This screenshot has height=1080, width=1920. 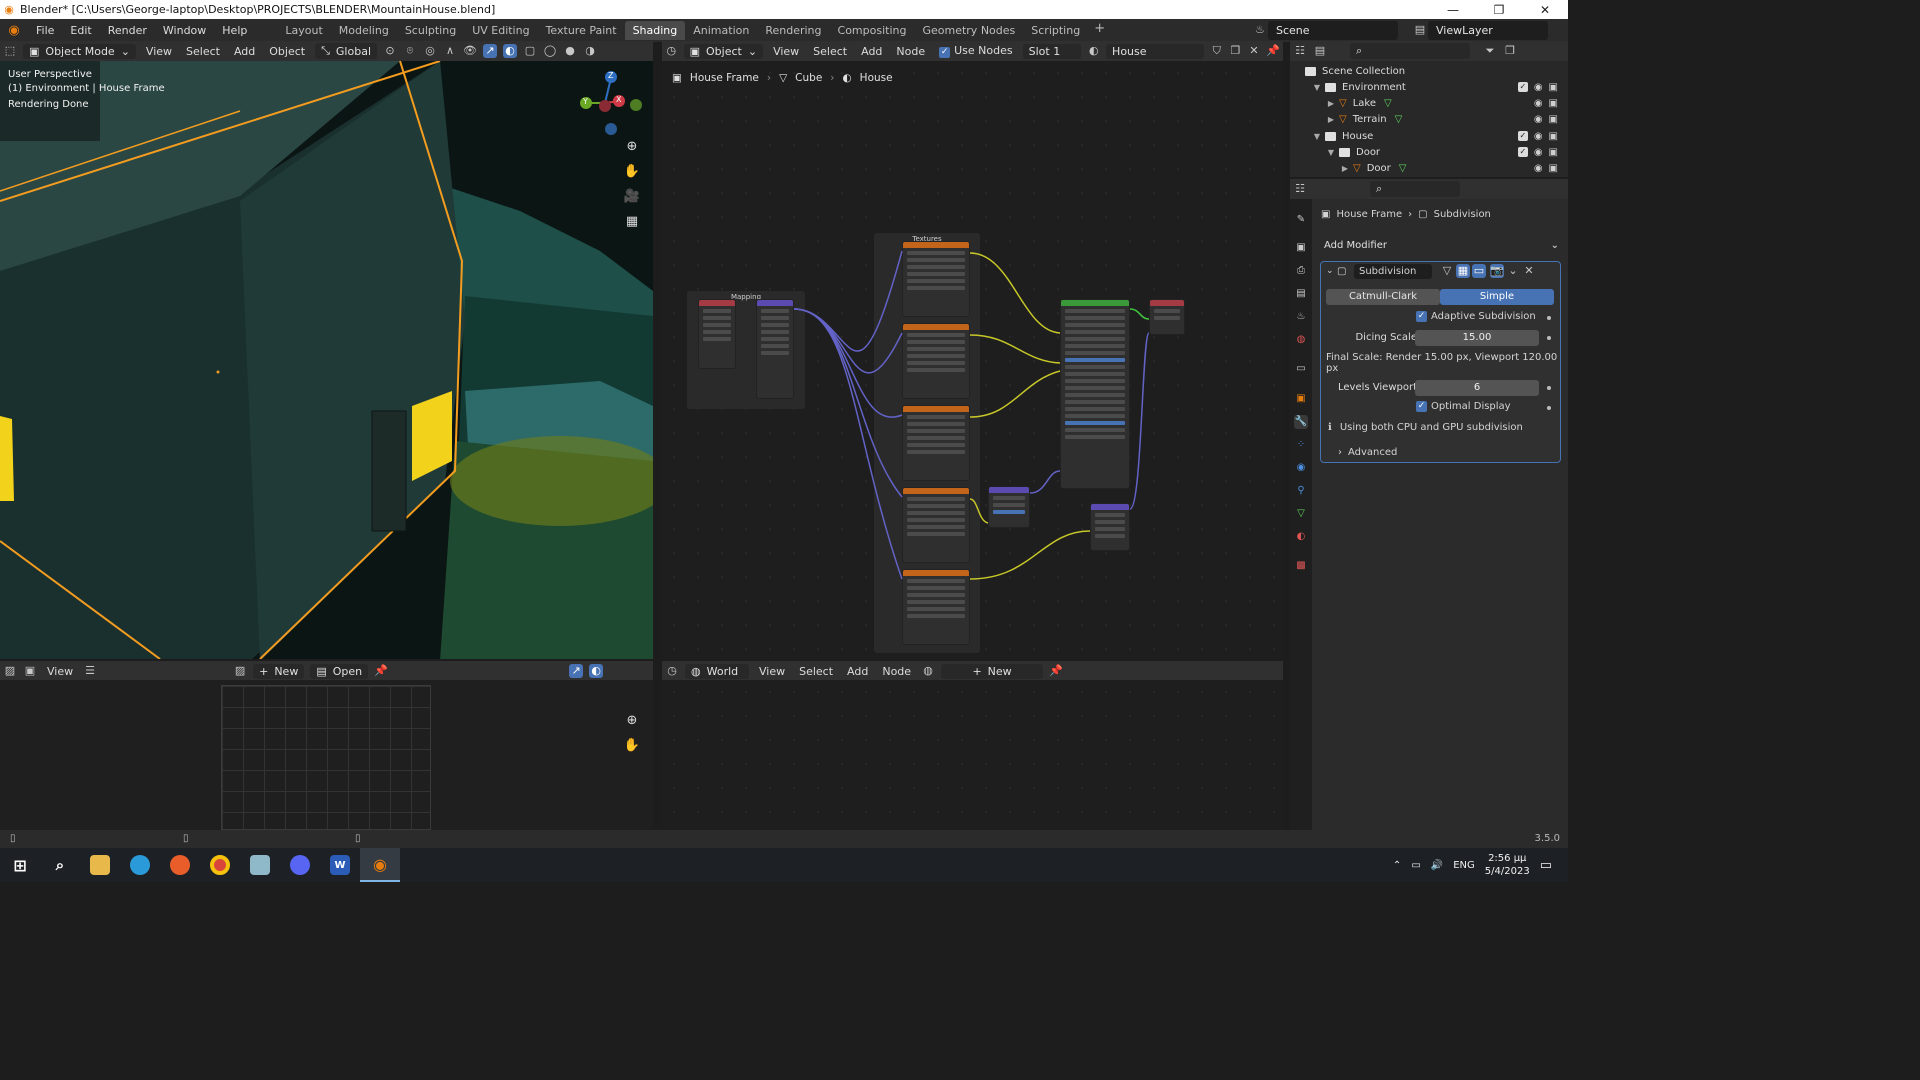 I want to click on tab-compositing: Compositing, so click(x=872, y=30).